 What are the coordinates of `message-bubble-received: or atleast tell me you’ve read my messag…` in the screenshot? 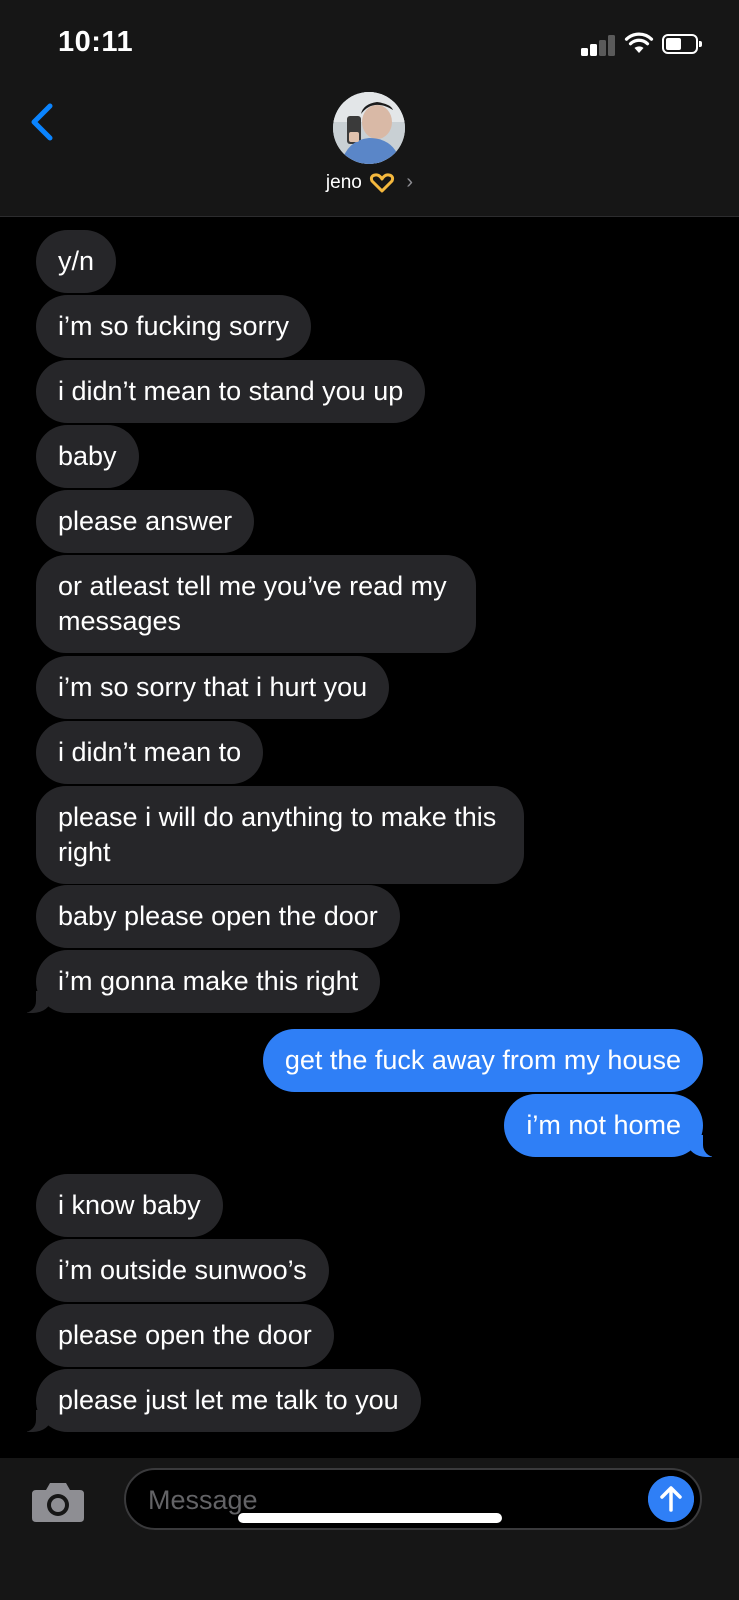 It's located at (256, 604).